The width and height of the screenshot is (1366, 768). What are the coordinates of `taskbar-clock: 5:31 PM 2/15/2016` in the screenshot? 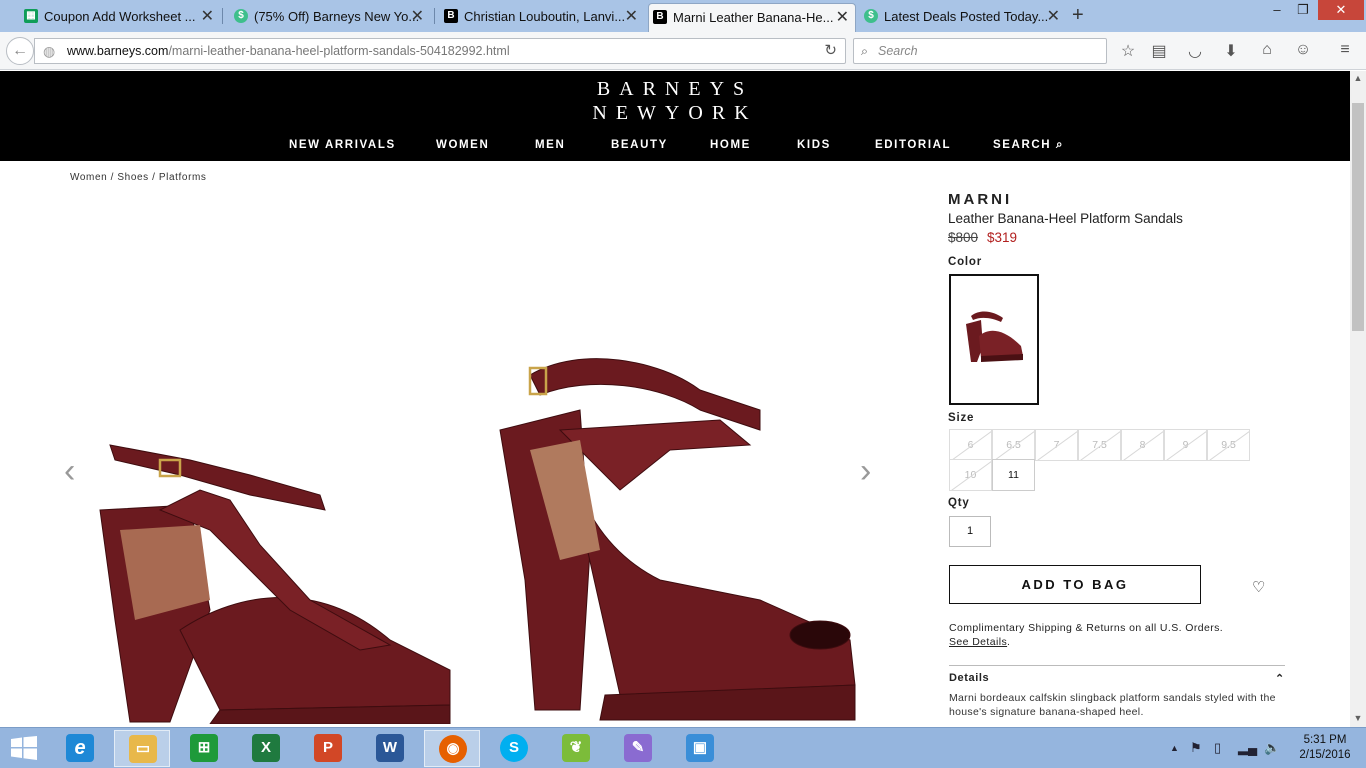 It's located at (1325, 748).